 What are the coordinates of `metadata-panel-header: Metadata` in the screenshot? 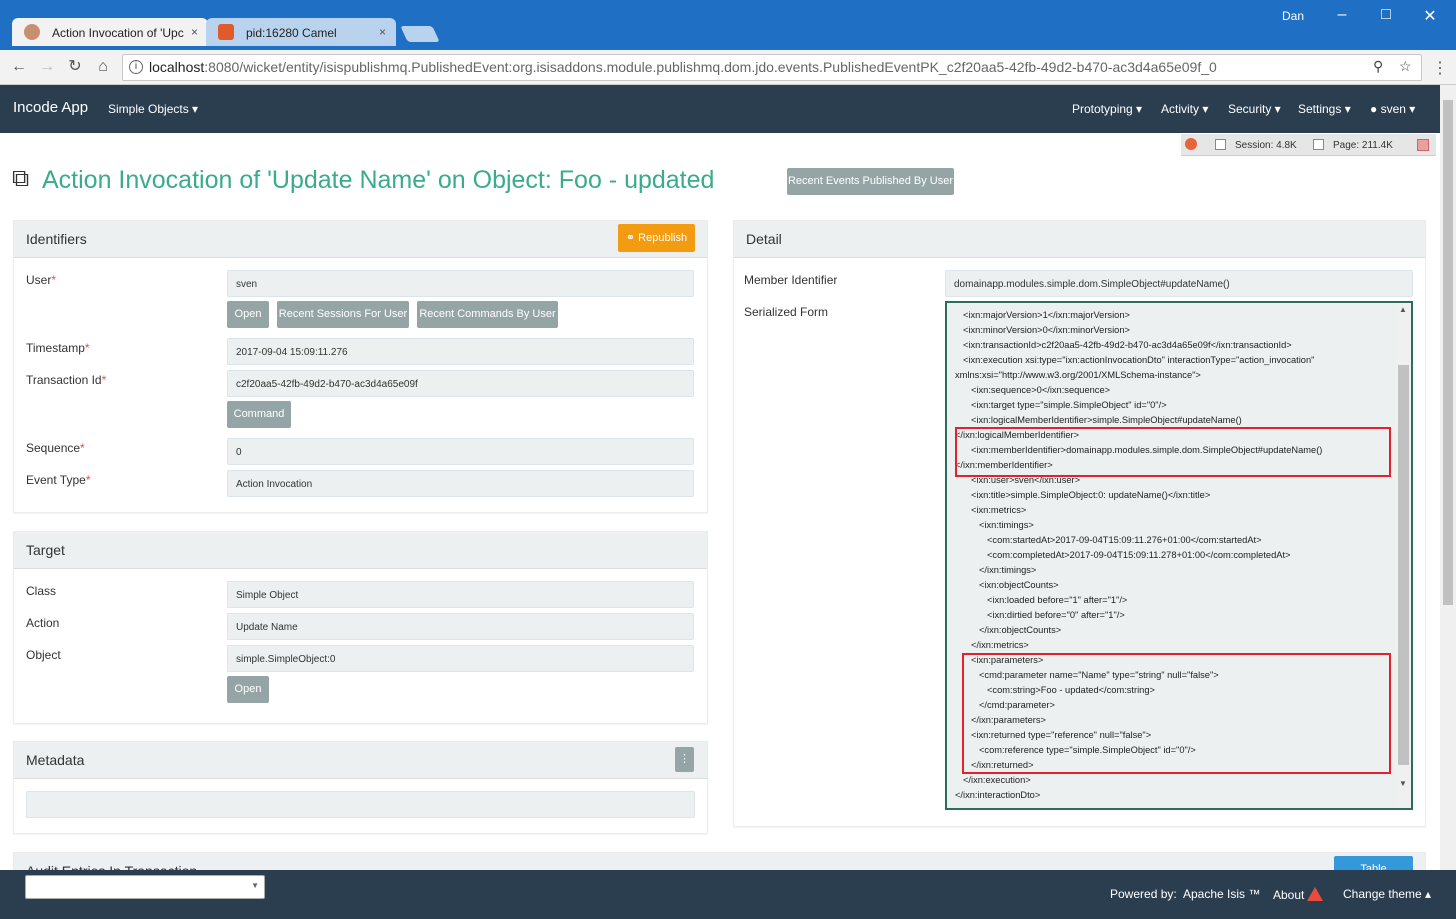 It's located at (360, 760).